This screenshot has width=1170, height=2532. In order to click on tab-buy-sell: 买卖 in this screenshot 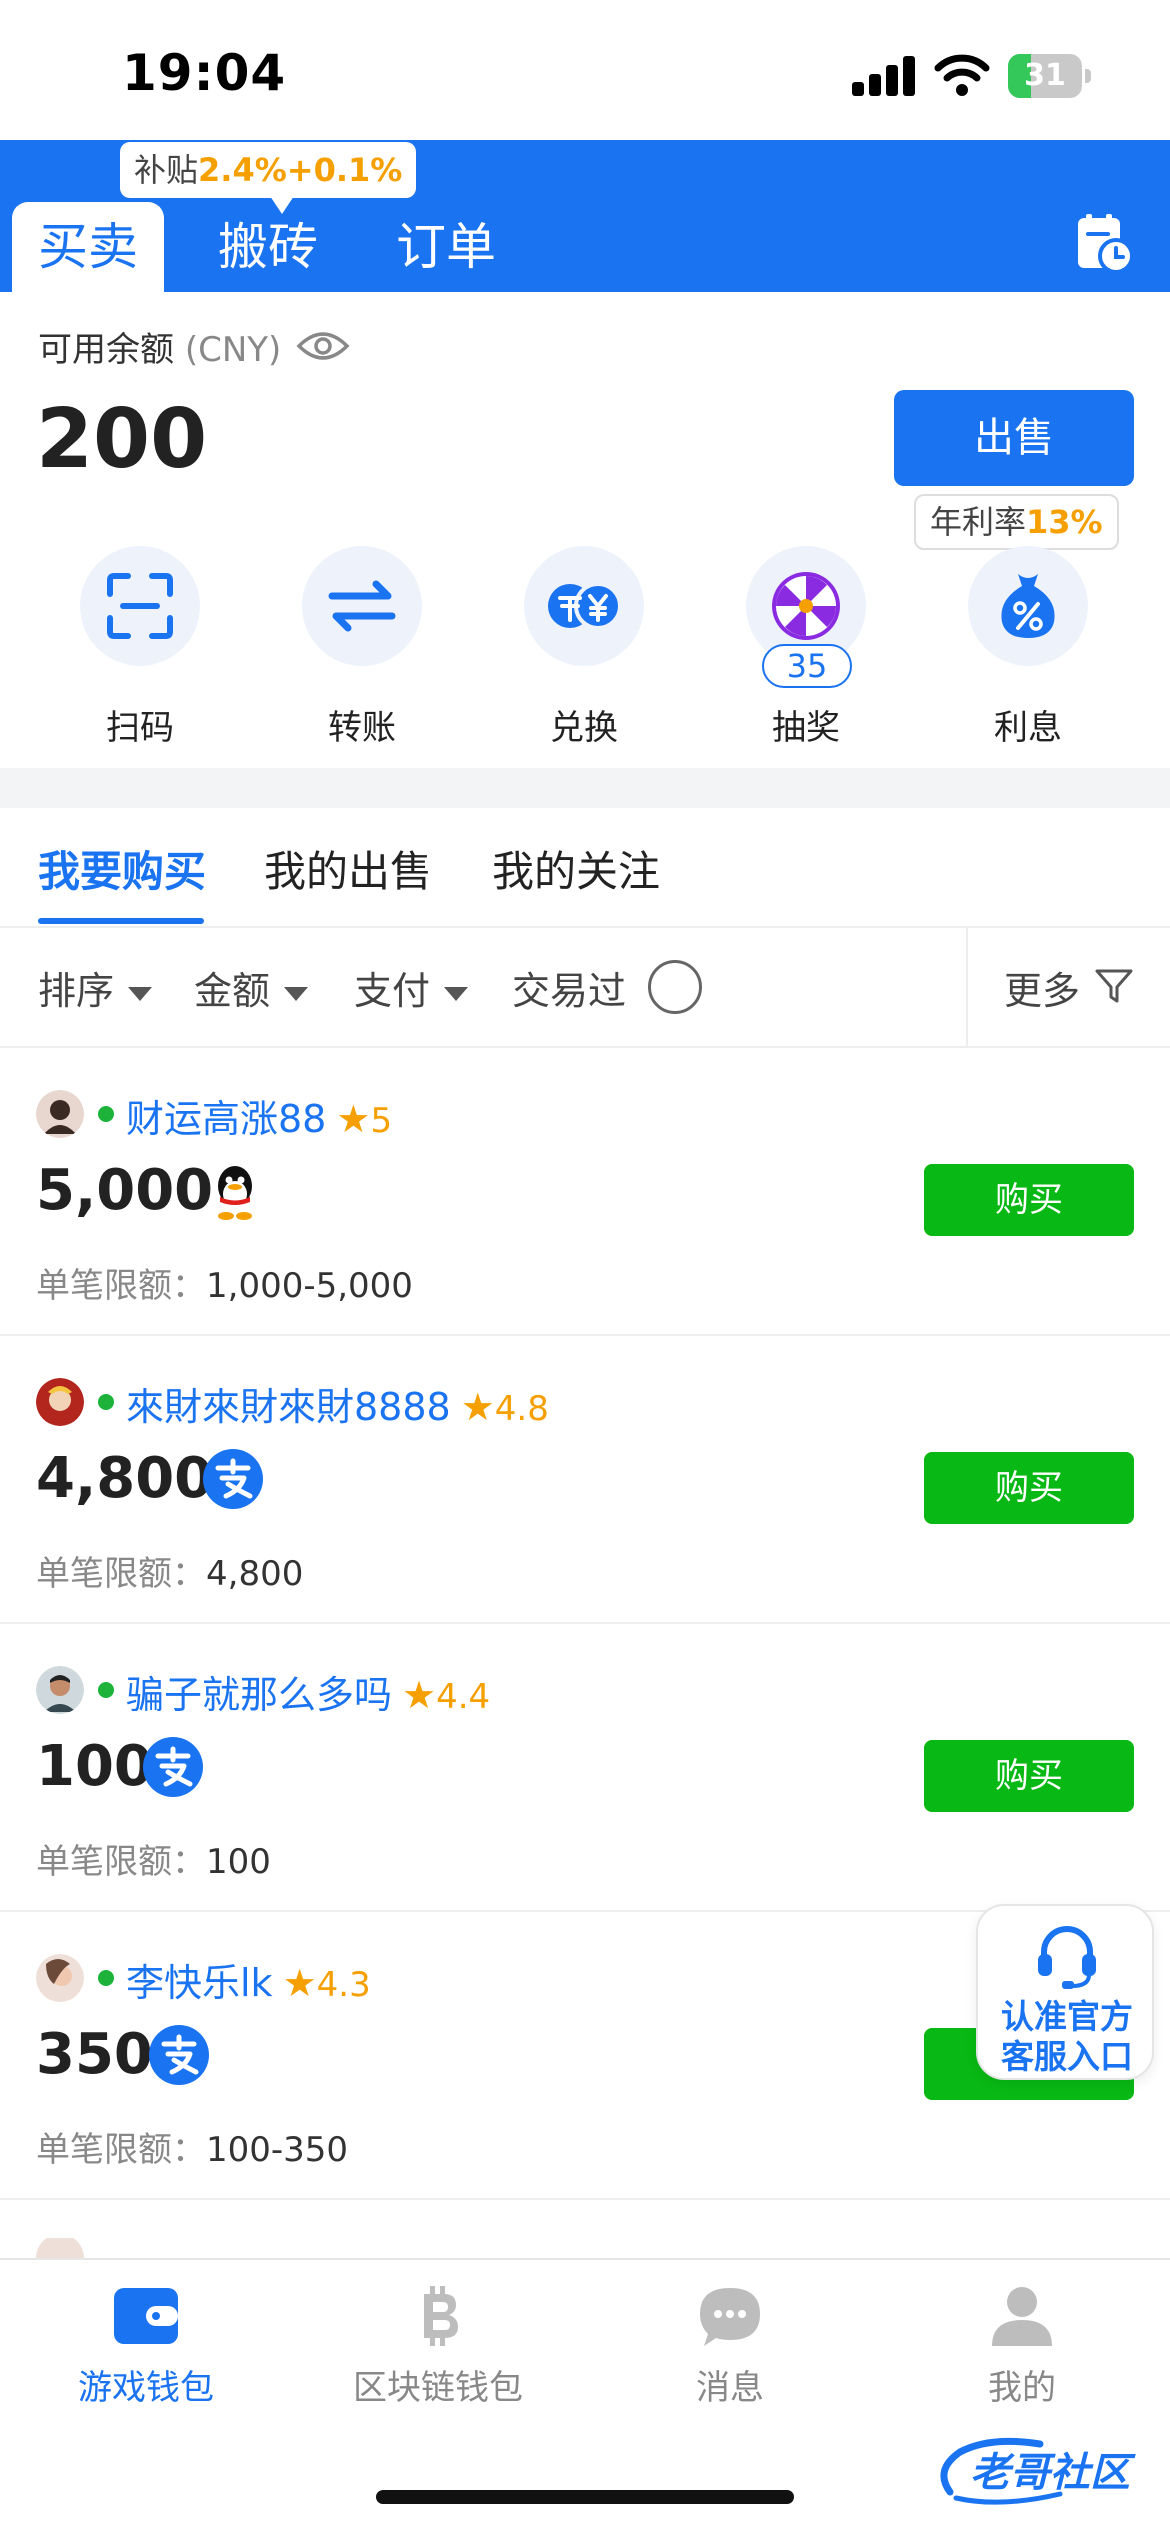, I will do `click(88, 247)`.